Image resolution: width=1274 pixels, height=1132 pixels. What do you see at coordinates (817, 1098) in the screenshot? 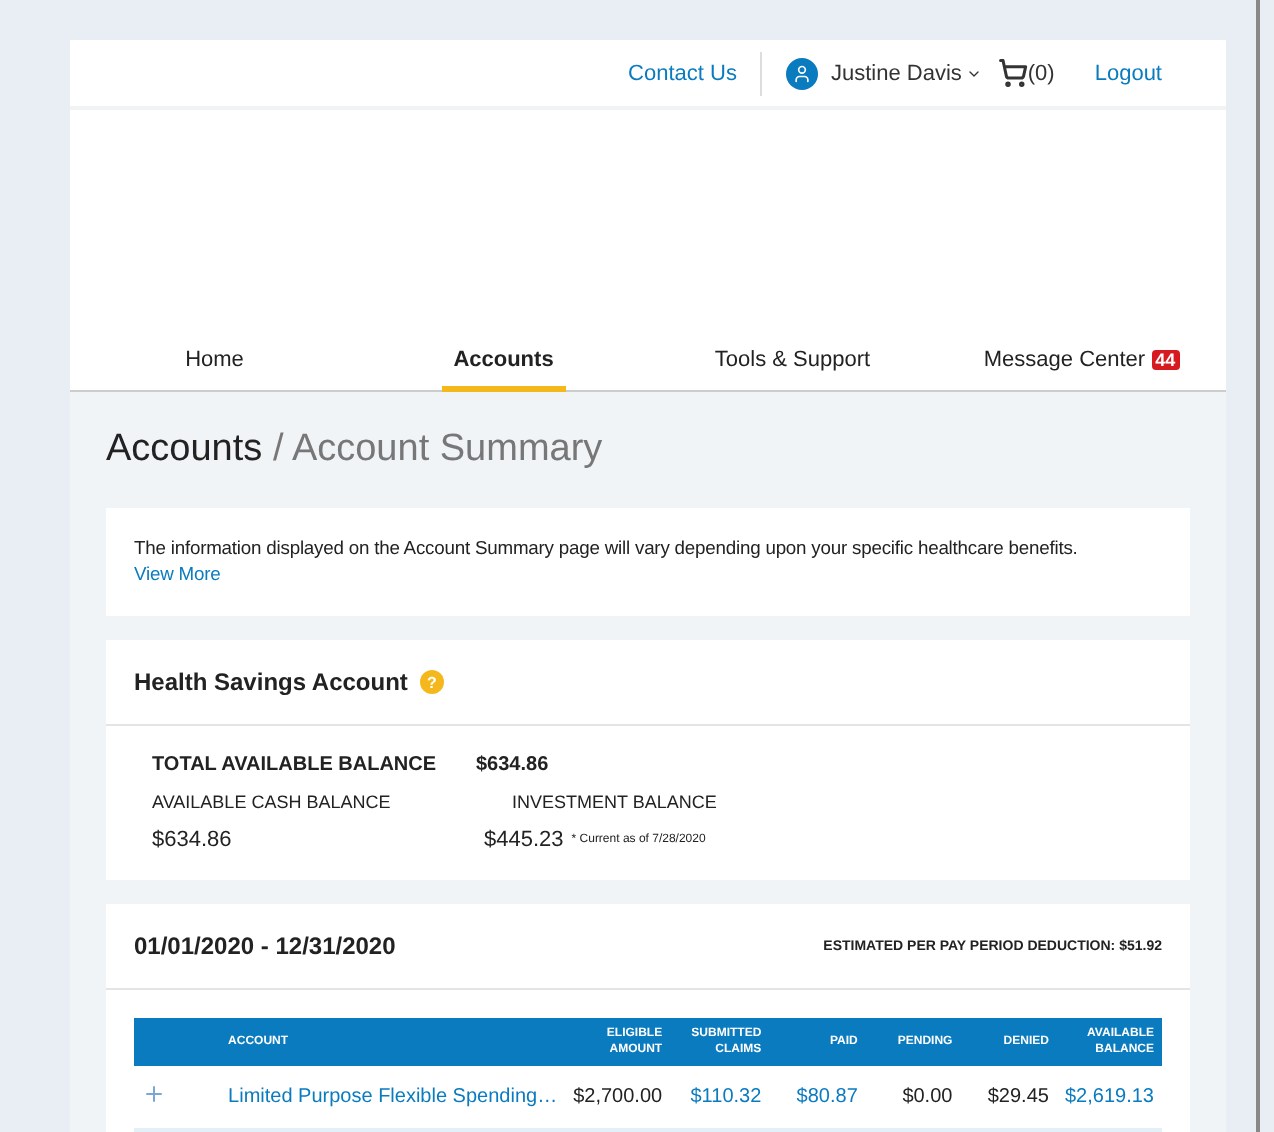
I see `table-link: $80.87` at bounding box center [817, 1098].